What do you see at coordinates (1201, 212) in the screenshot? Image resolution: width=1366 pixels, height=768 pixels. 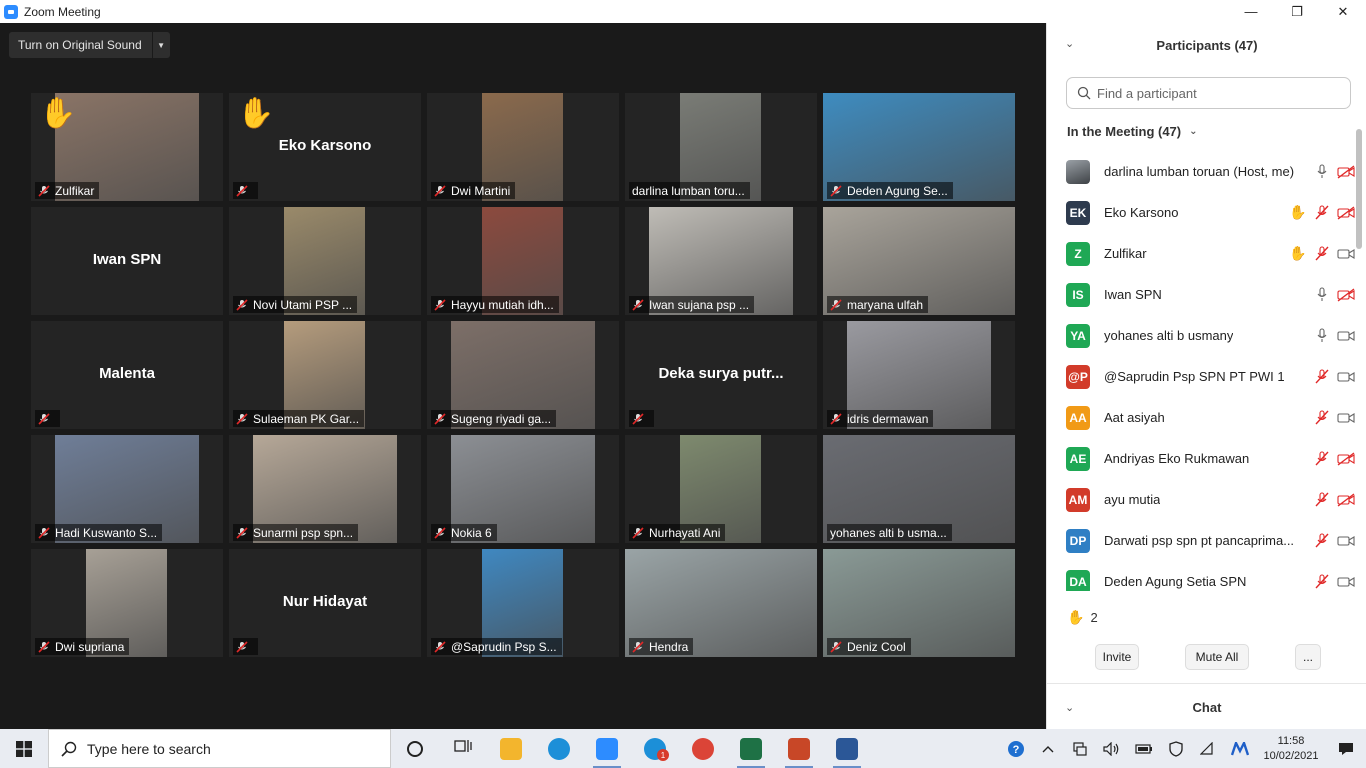 I see `participant-row: EK Eko Karsono ✋` at bounding box center [1201, 212].